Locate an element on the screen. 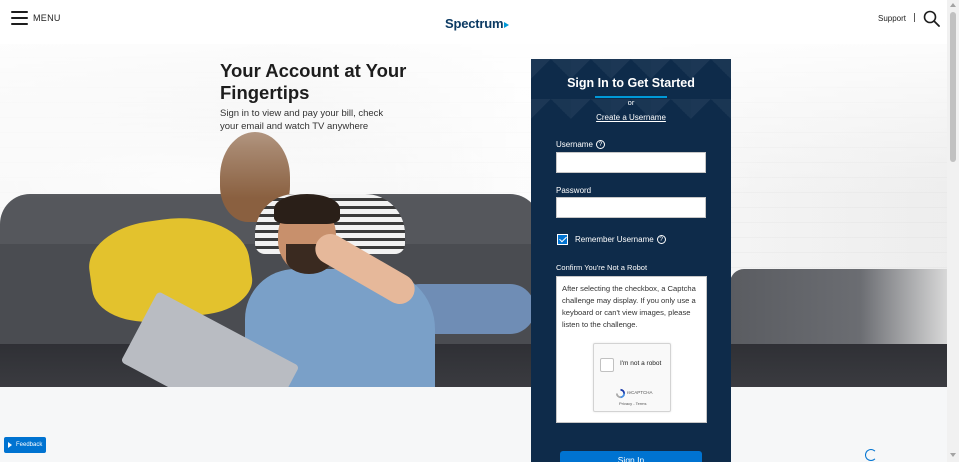  support-link: Support is located at coordinates (892, 18).